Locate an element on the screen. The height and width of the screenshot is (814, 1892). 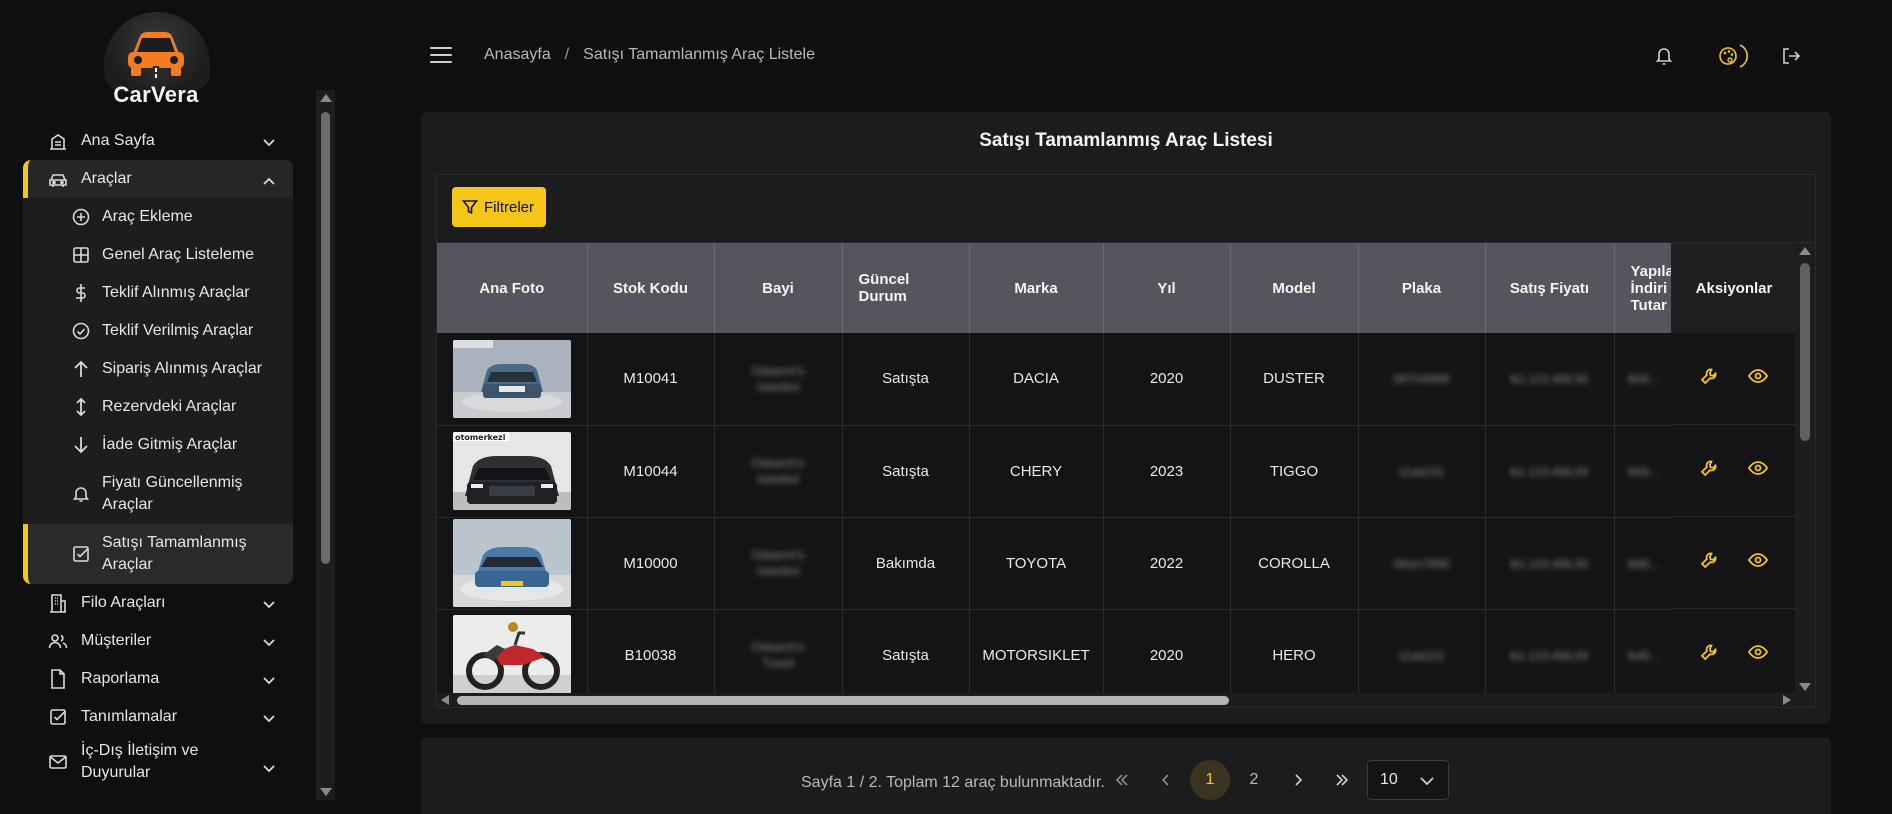
blurred-bayi: Oskarch's Tunçli is located at coordinates (778, 655).